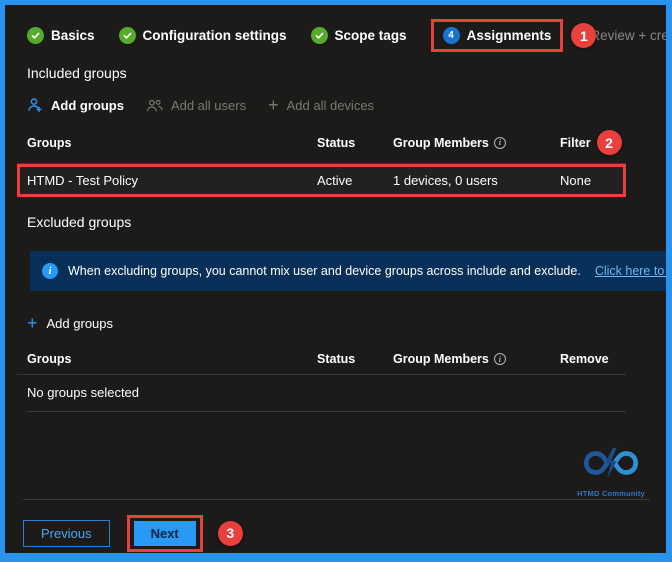 This screenshot has width=672, height=562. I want to click on step-label: Scope tags, so click(370, 35).